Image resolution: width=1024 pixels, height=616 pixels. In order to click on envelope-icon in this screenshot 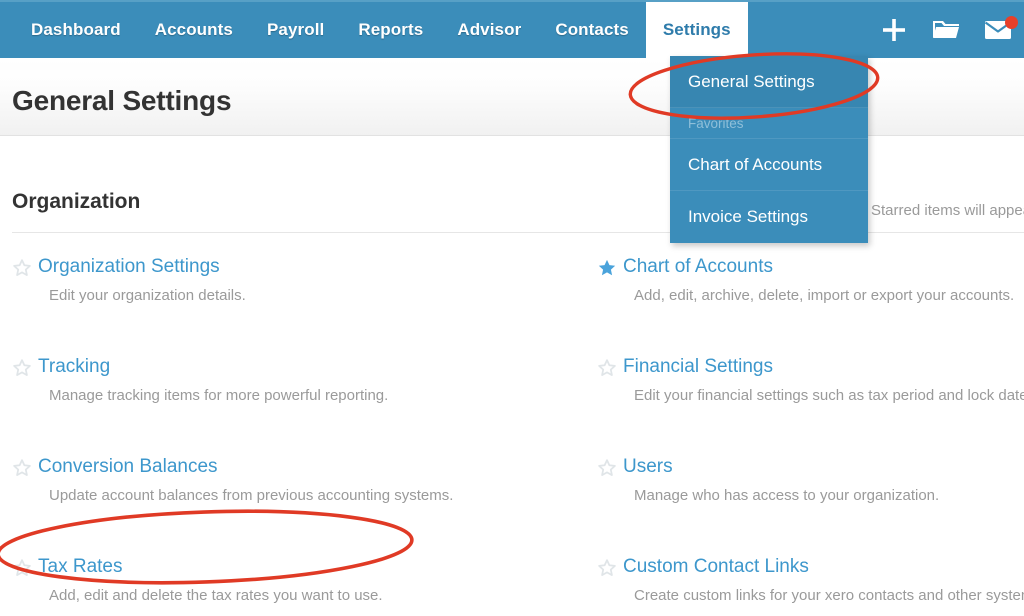, I will do `click(998, 30)`.